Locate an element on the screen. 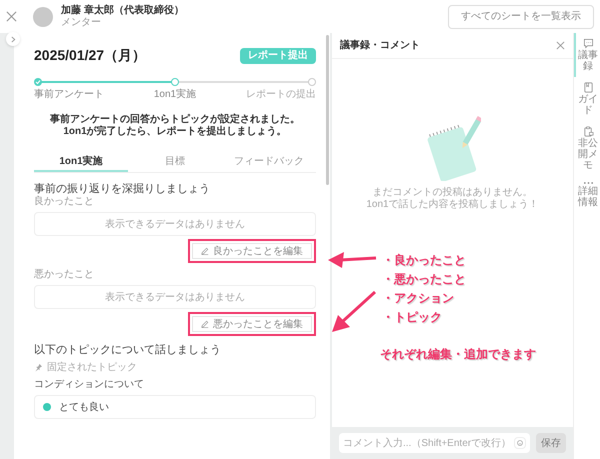 This screenshot has width=600, height=459. smiley-icon is located at coordinates (520, 443).